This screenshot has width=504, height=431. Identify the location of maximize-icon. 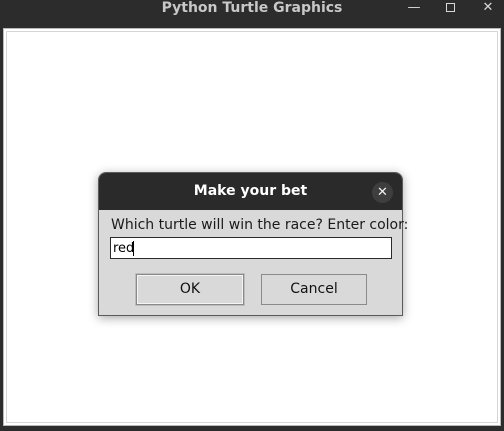
(450, 7).